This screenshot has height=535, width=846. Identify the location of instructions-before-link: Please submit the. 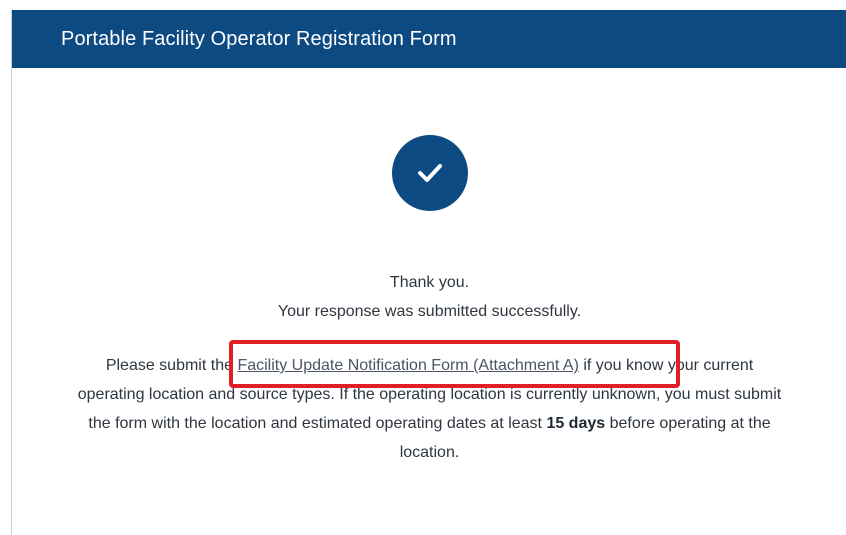
(171, 365).